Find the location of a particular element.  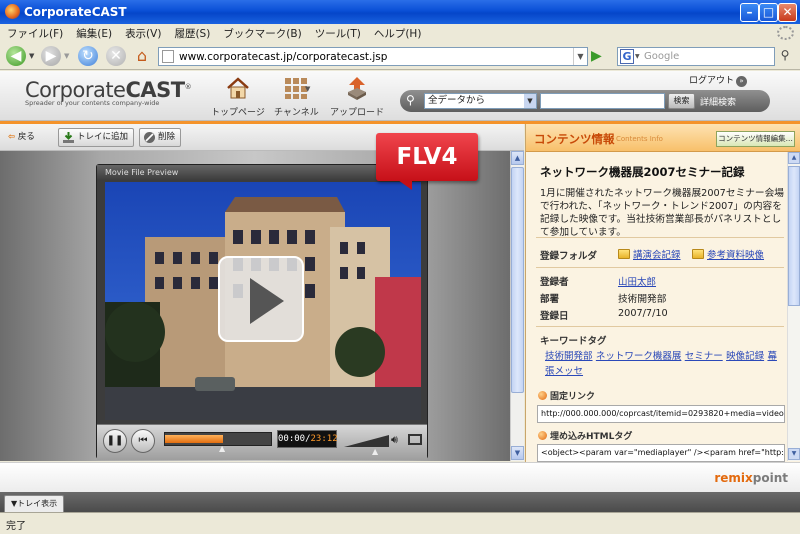

go-arrow-icon: ▶ is located at coordinates (599, 56).